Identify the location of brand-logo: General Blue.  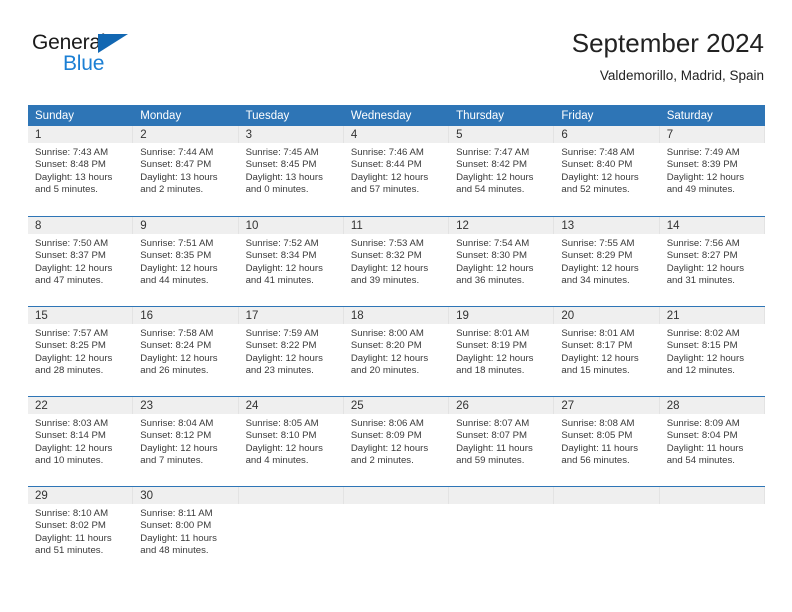
(97, 59).